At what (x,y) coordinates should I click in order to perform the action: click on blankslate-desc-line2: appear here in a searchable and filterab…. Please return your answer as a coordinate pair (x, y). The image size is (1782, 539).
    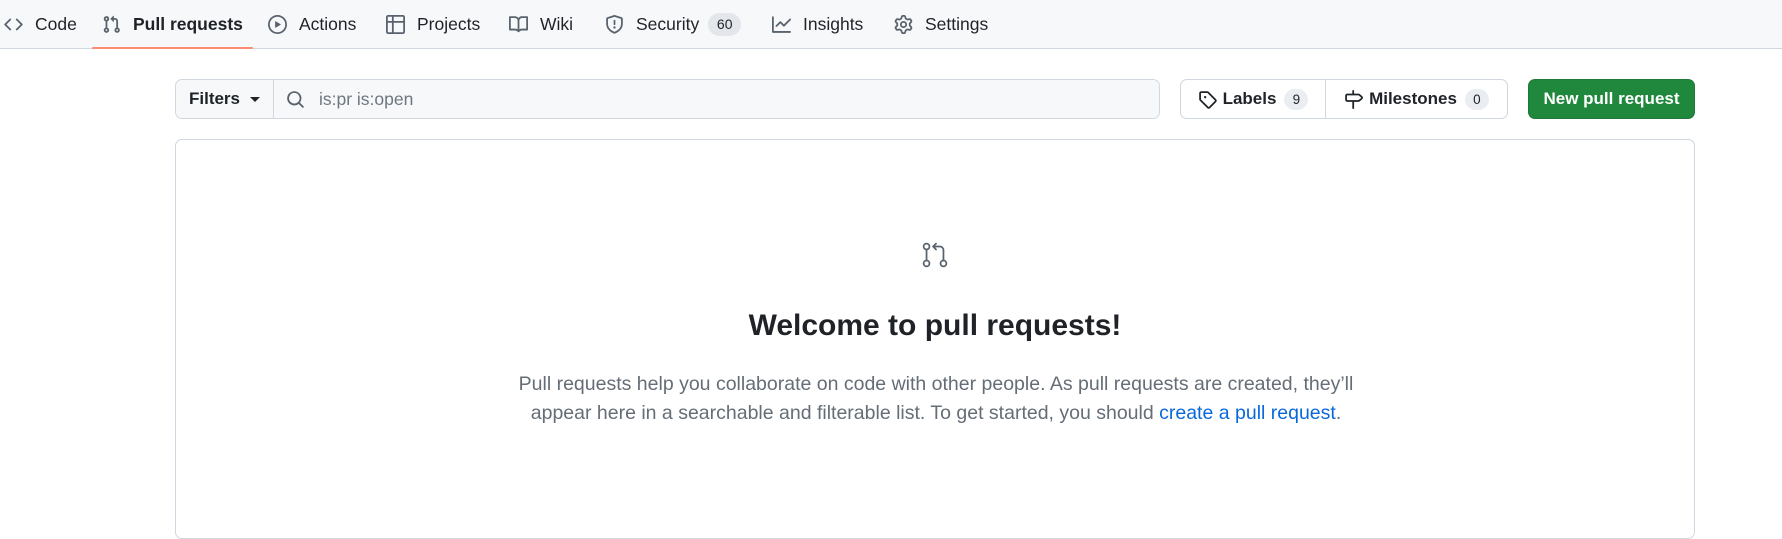
    Looking at the image, I should click on (845, 413).